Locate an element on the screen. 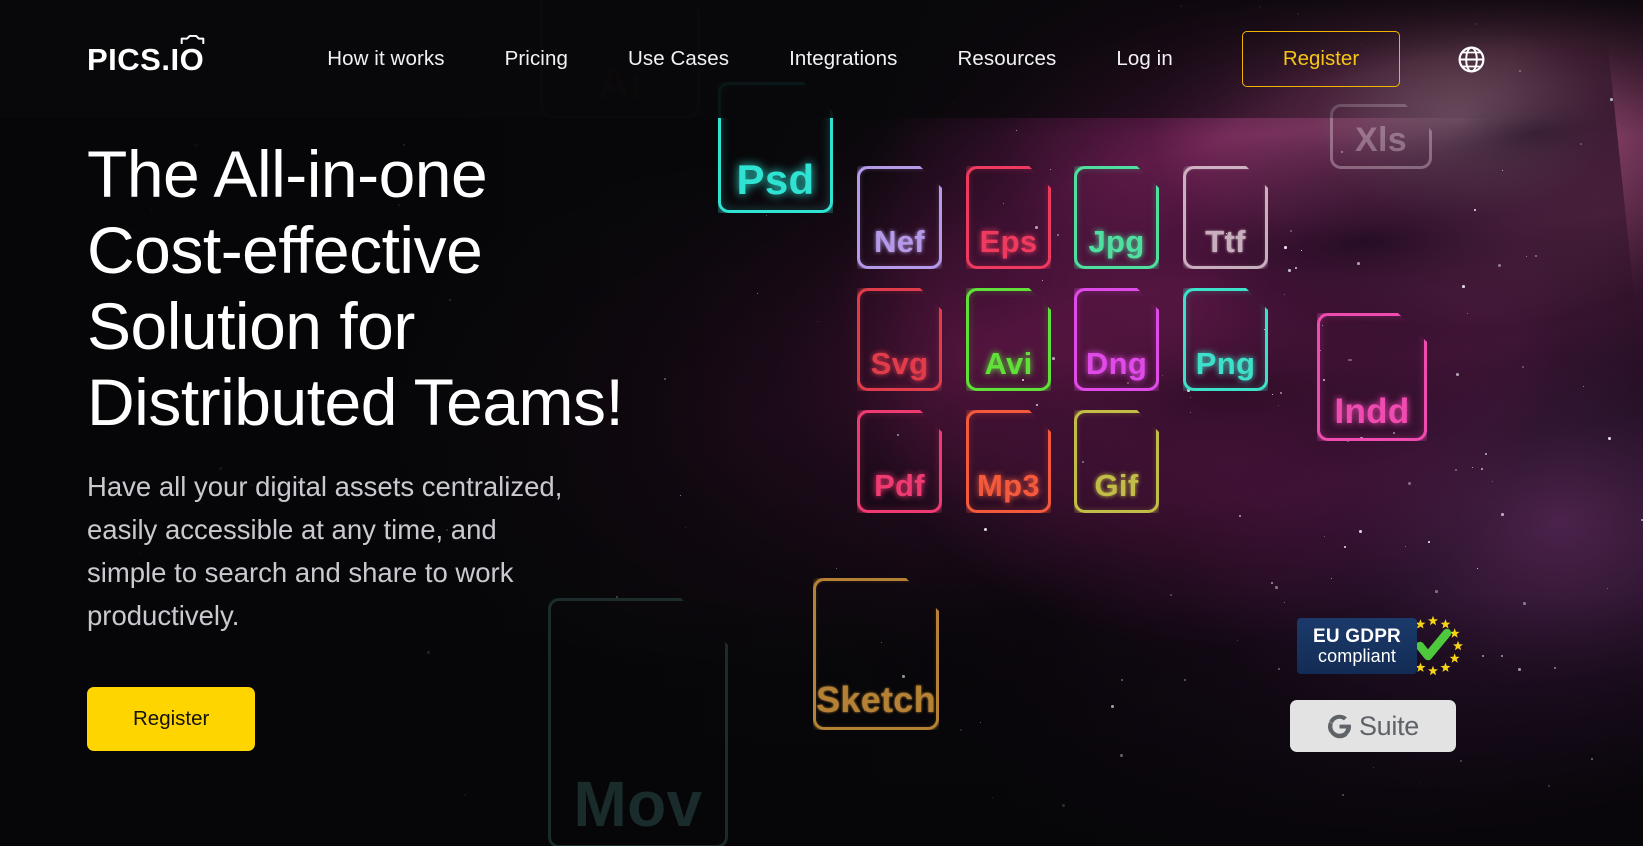  file-icon-avi: Avi is located at coordinates (1008, 339).